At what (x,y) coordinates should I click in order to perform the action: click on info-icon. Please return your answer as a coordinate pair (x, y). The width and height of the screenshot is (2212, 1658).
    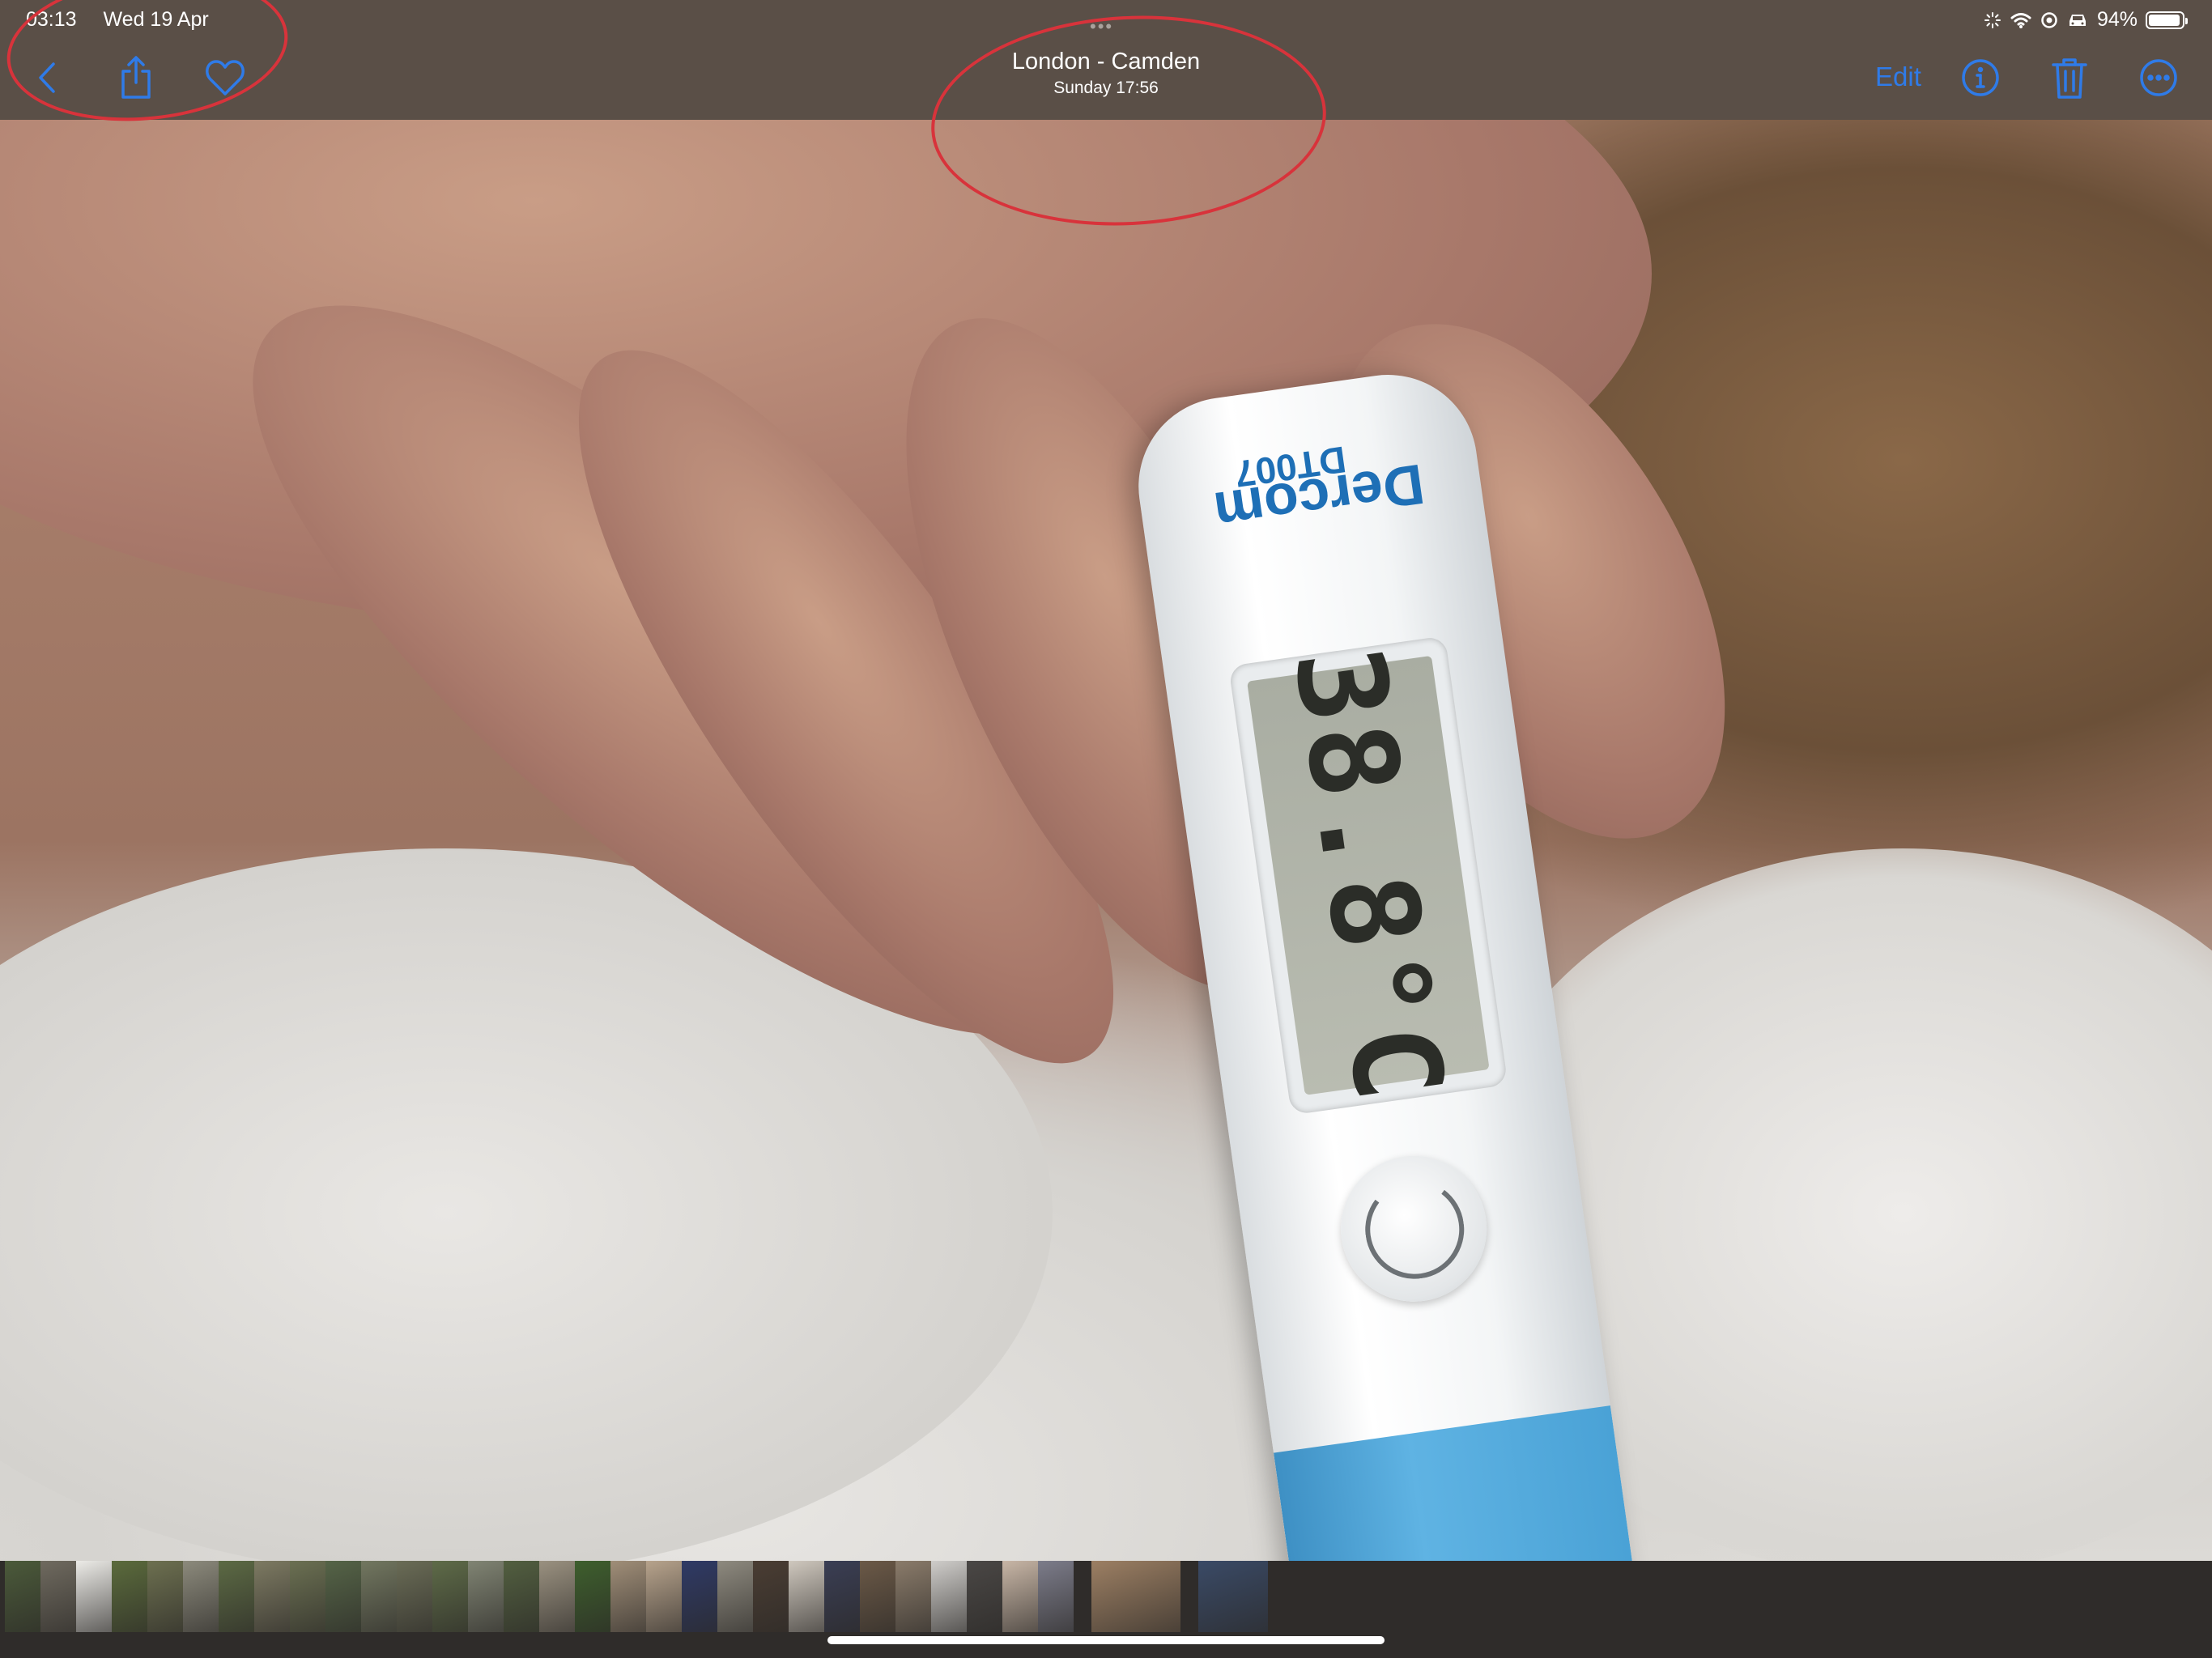
    Looking at the image, I should click on (1981, 77).